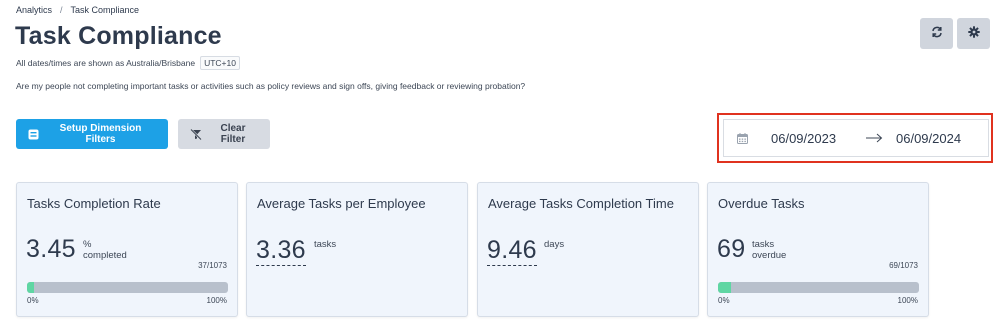  Describe the element at coordinates (212, 265) in the screenshot. I see `metric-card-ratio: 37/1073` at that location.